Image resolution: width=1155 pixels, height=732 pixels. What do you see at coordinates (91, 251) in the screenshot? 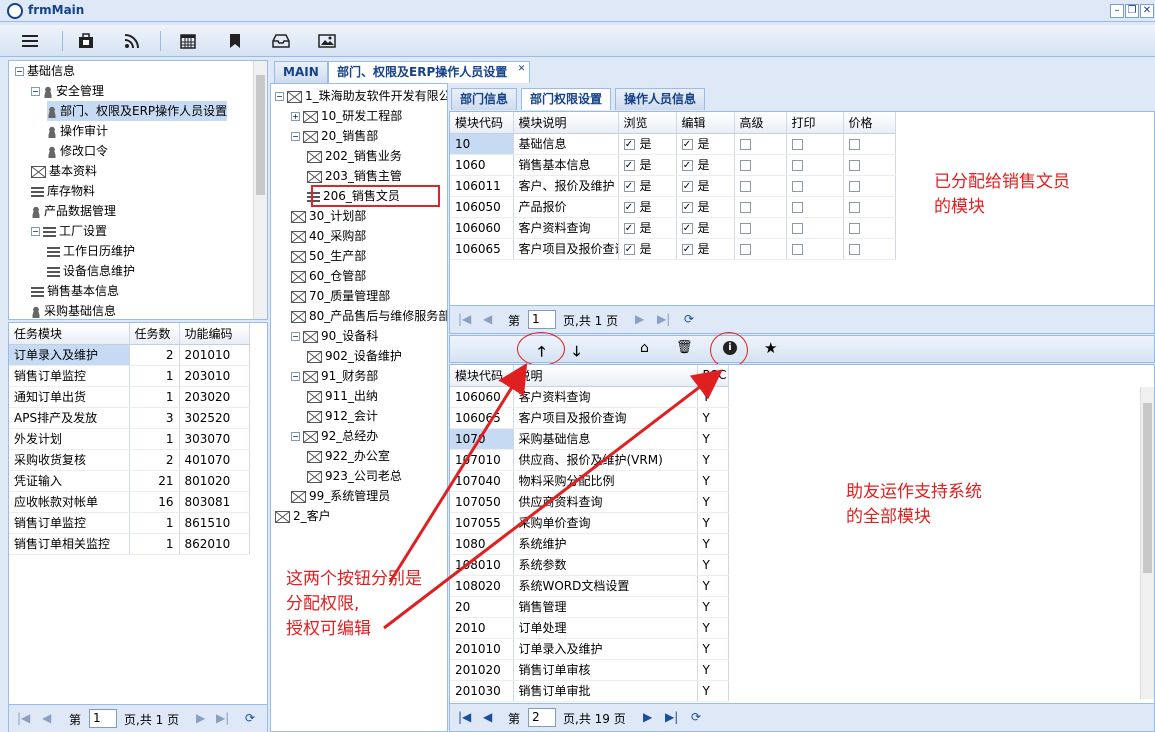
I see `nav-tree-item: 工作日历维护` at bounding box center [91, 251].